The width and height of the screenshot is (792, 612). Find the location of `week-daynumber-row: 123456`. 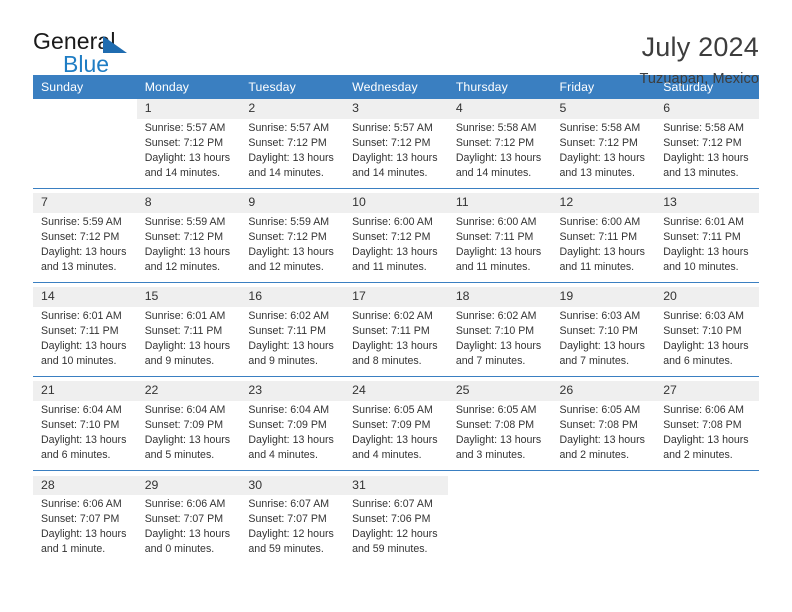

week-daynumber-row: 123456 is located at coordinates (396, 109).